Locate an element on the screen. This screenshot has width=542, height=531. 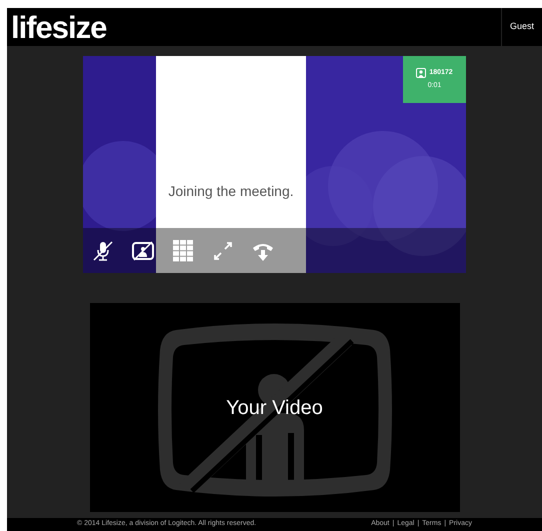
muted-mic-icon is located at coordinates (103, 250).